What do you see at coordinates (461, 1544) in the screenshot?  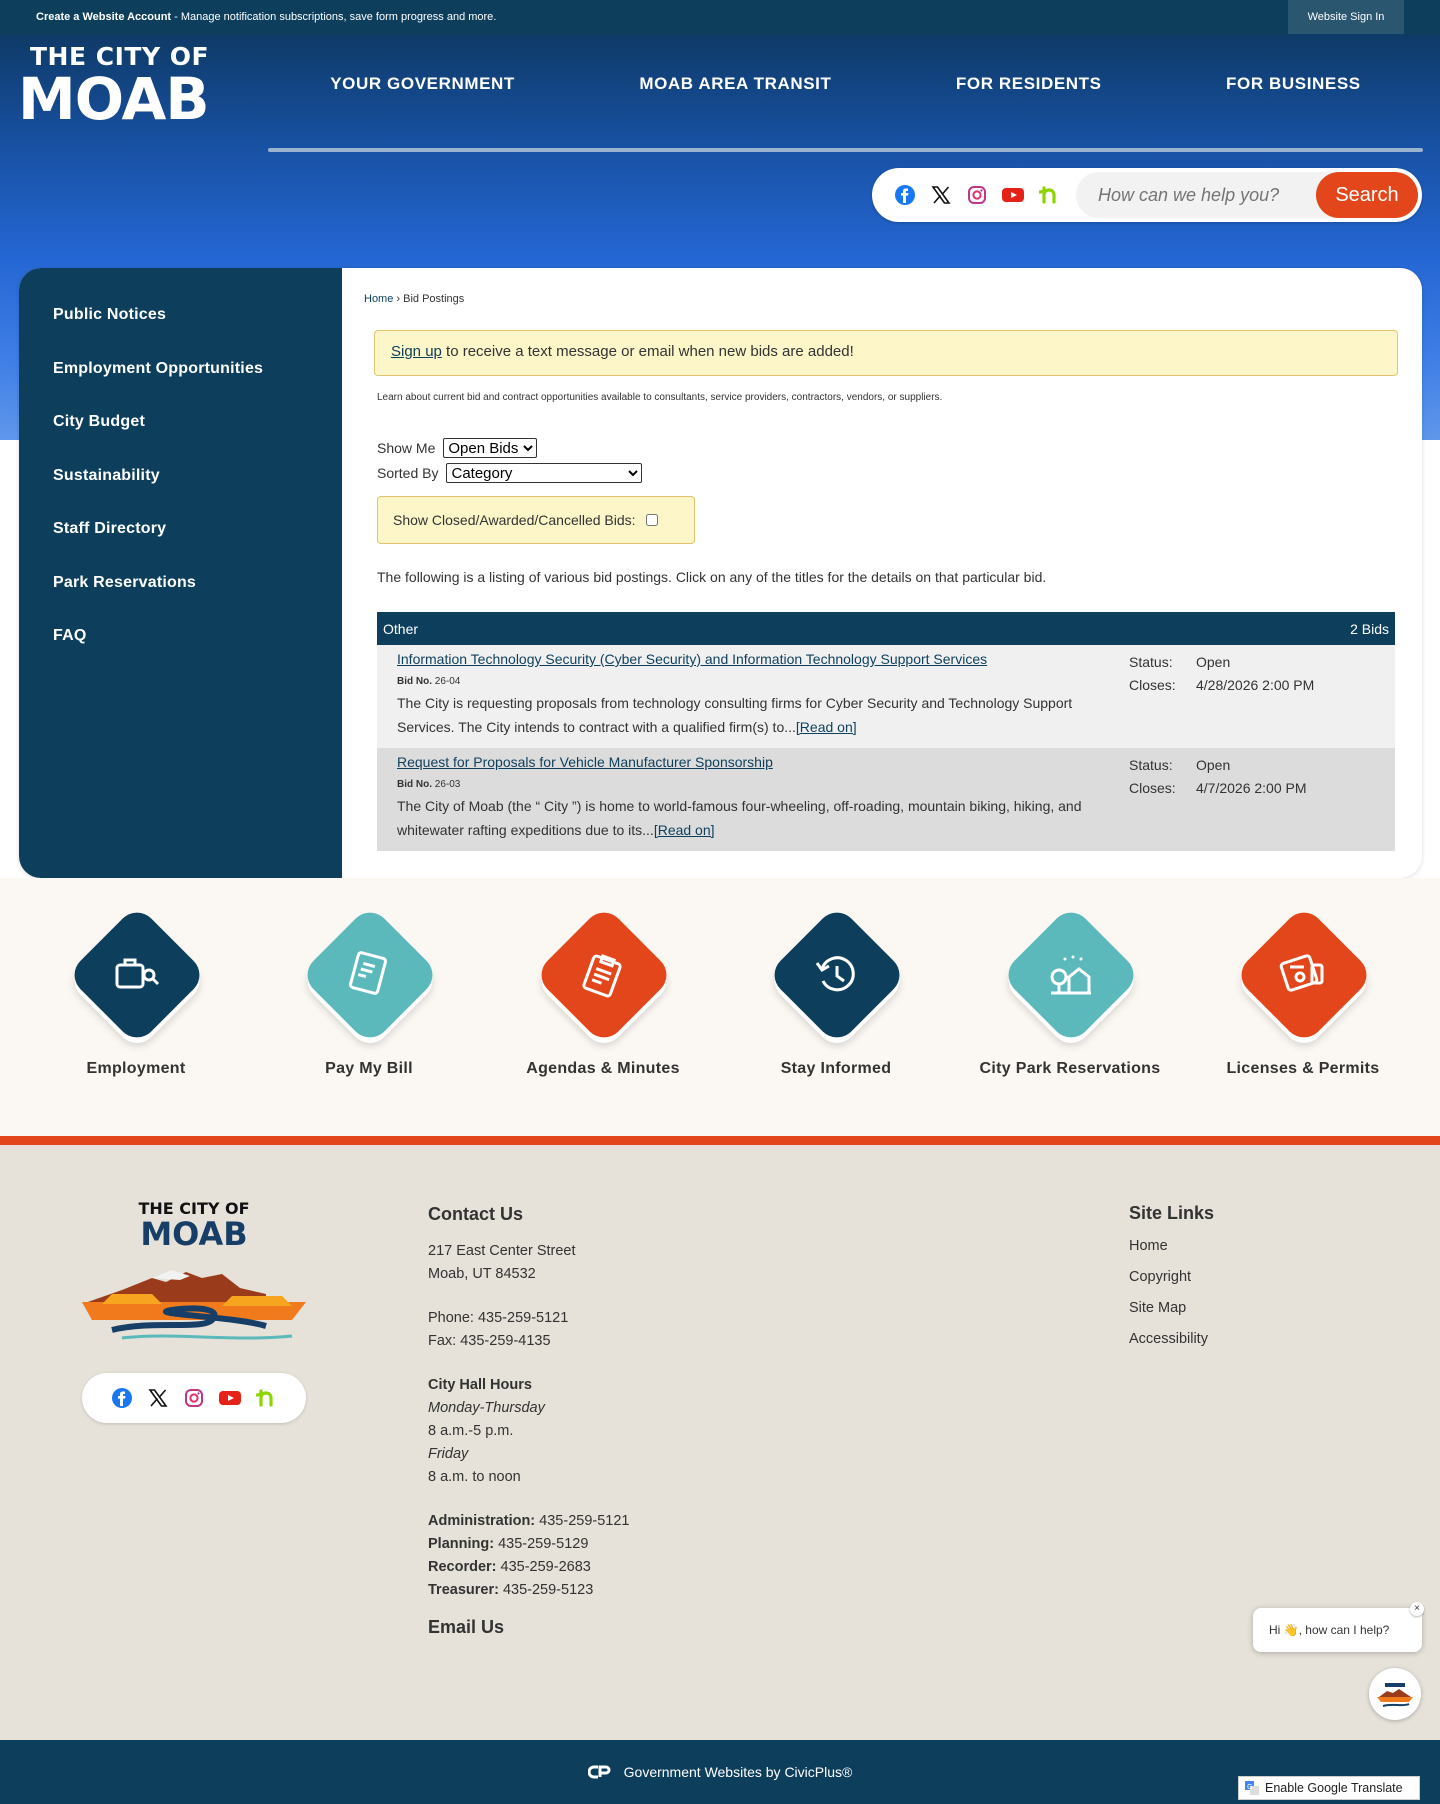 I see `dept-name: Planning:` at bounding box center [461, 1544].